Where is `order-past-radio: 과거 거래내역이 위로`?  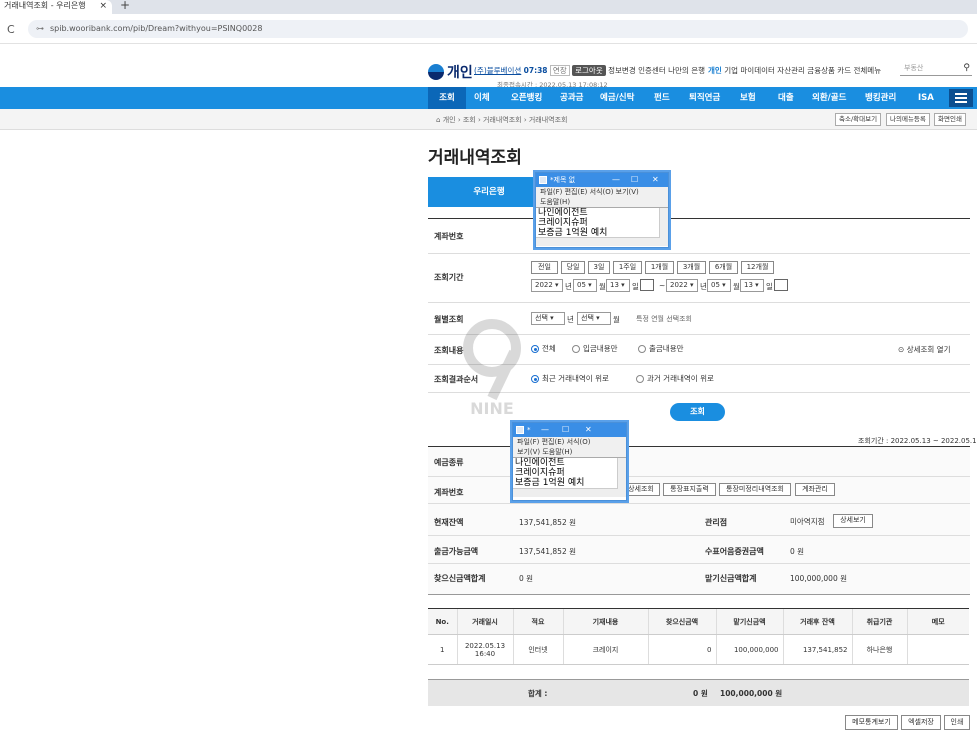
order-past-radio: 과거 거래내역이 위로 is located at coordinates (675, 378).